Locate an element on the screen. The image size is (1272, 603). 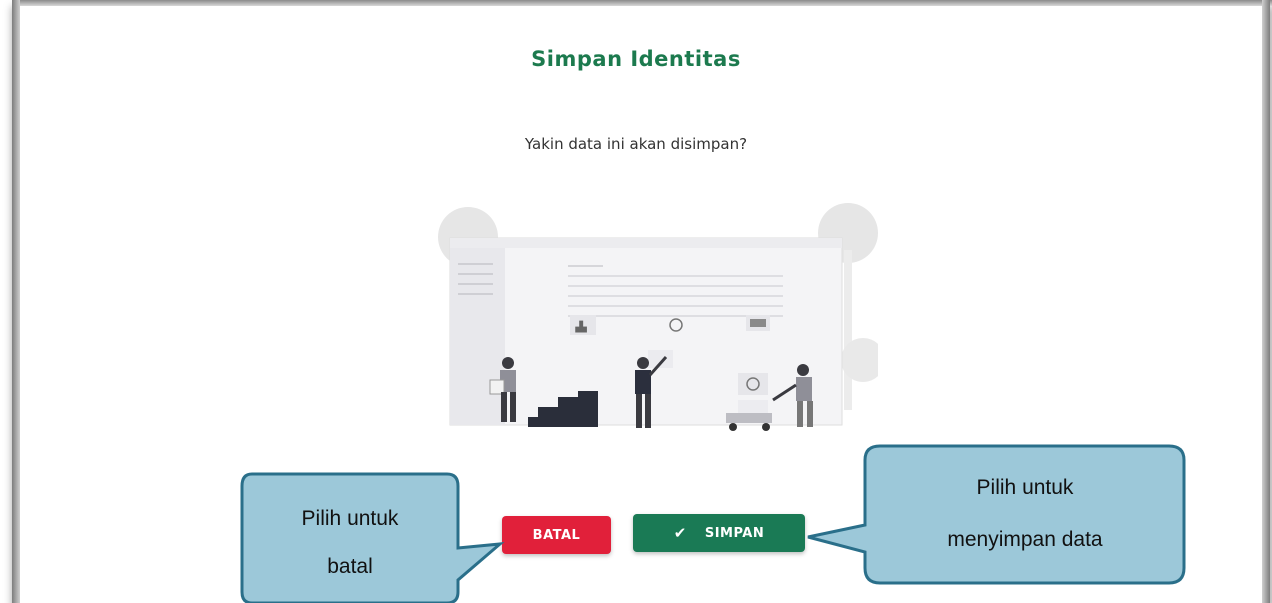
callout-left-line1: Pilih untuk is located at coordinates (350, 518).